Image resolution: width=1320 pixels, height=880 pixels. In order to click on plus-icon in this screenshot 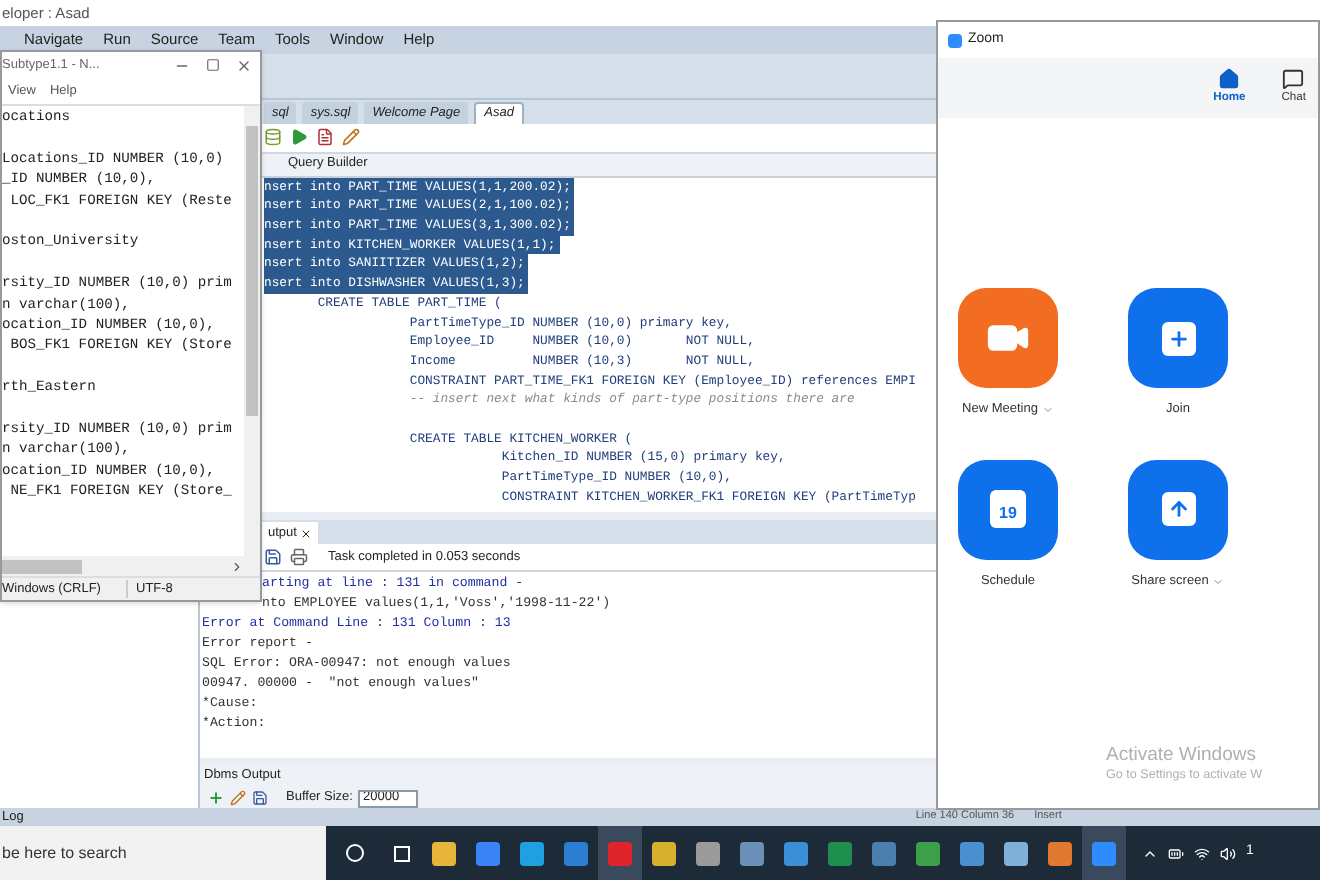, I will do `click(1178, 338)`.